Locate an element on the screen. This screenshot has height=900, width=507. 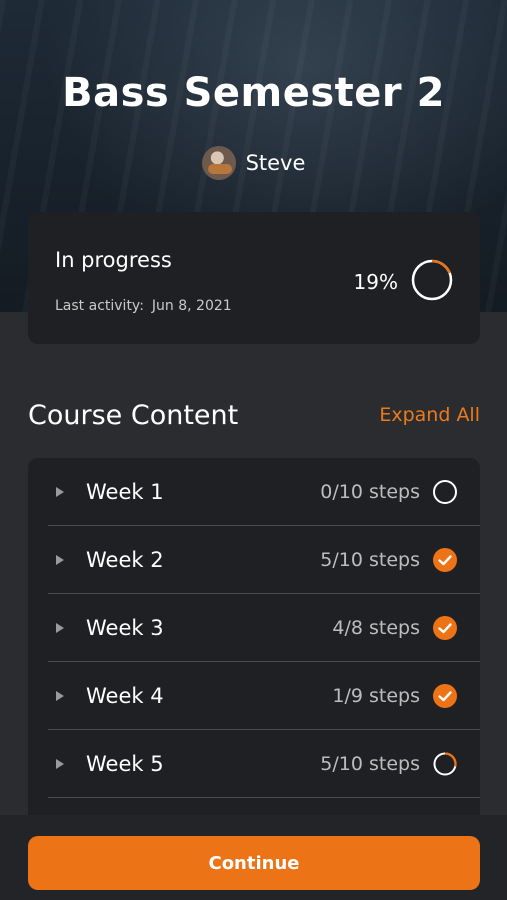
week-row: Week 3 4/8 steps is located at coordinates (264, 628).